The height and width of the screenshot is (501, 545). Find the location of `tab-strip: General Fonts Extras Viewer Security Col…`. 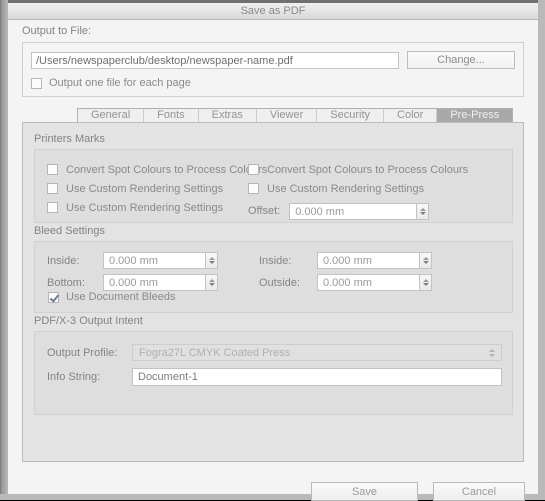

tab-strip: General Fonts Extras Viewer Security Col… is located at coordinates (273, 115).